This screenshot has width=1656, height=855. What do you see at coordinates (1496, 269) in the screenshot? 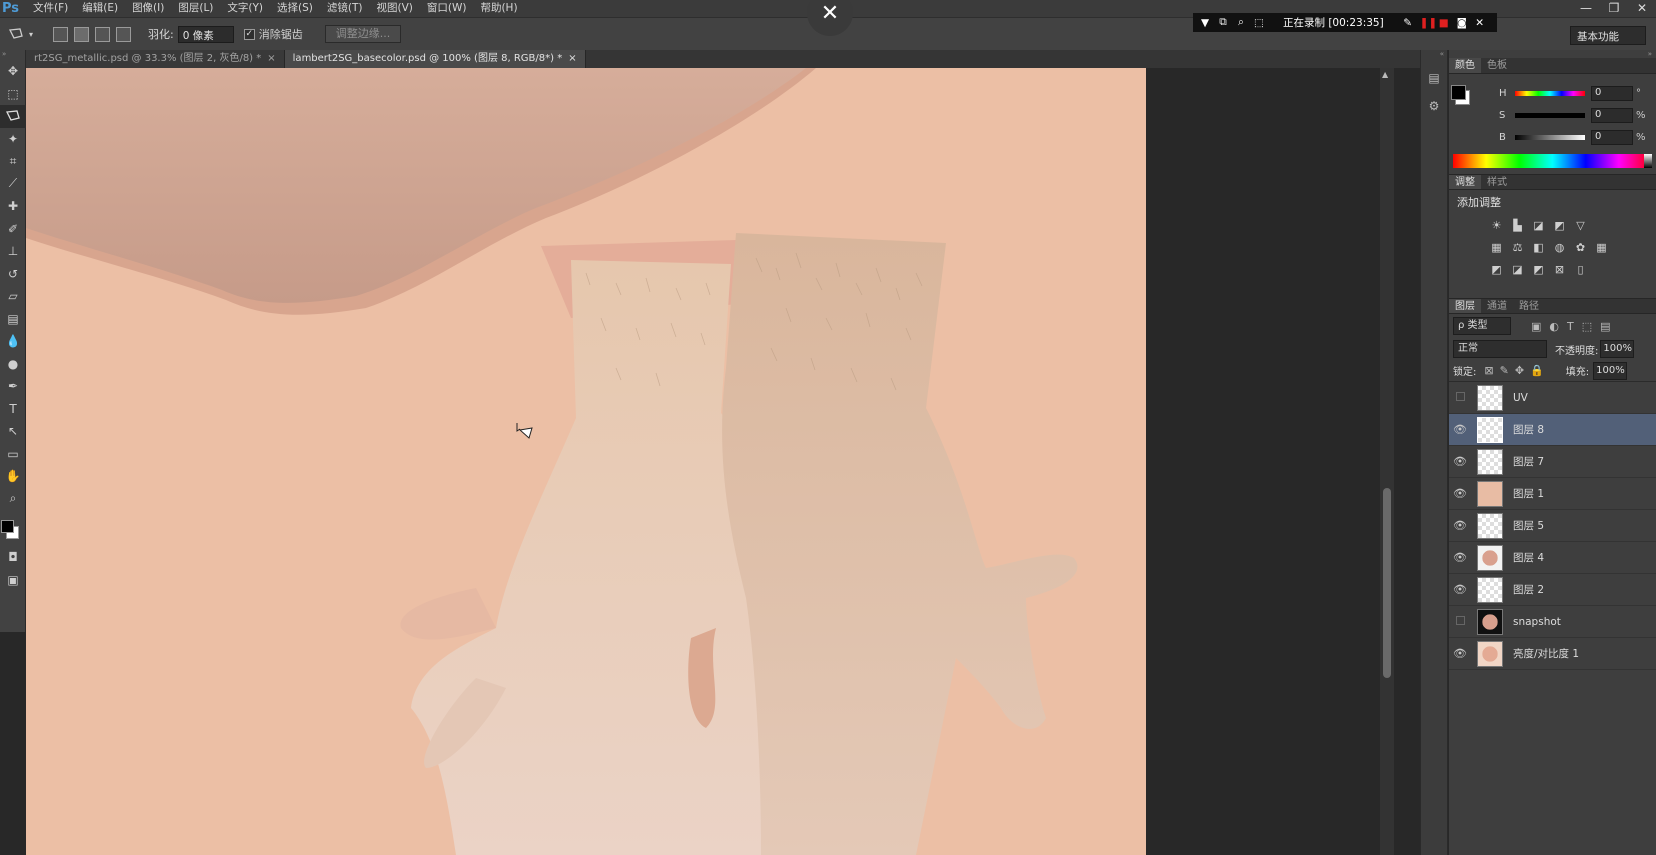
I see `invert-icon: ◩` at bounding box center [1496, 269].